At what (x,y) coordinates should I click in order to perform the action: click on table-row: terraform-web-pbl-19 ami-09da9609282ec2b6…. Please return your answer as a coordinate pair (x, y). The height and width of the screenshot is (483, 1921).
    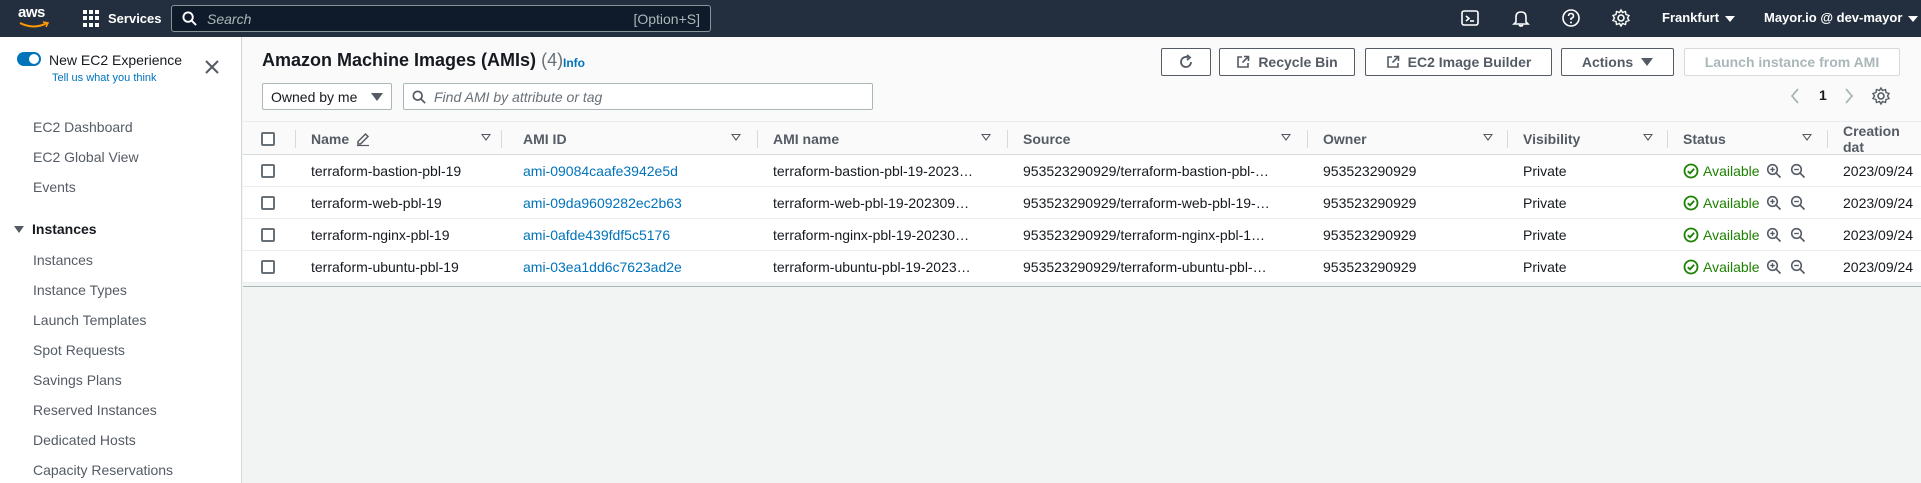
    Looking at the image, I should click on (1082, 203).